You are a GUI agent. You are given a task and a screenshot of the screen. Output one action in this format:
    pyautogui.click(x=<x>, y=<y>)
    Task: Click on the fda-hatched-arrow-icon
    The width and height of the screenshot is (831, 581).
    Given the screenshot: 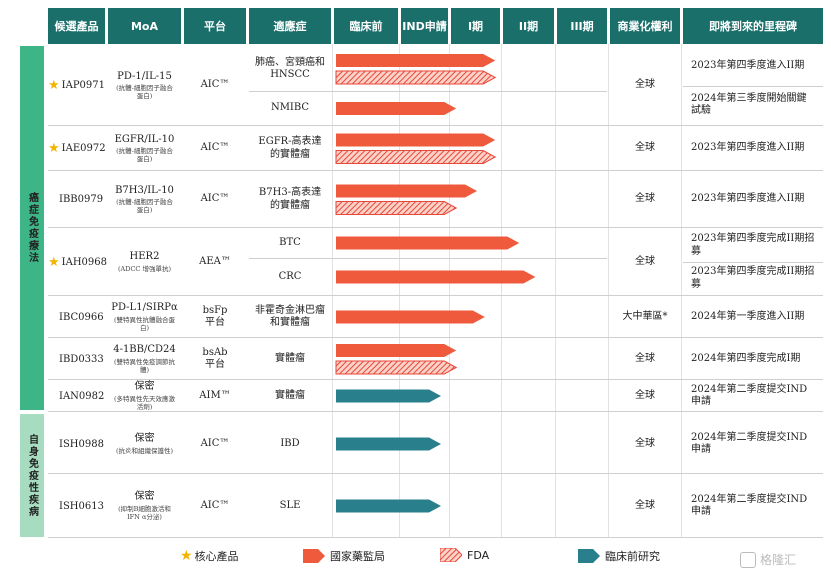 What is the action you would take?
    pyautogui.click(x=451, y=555)
    